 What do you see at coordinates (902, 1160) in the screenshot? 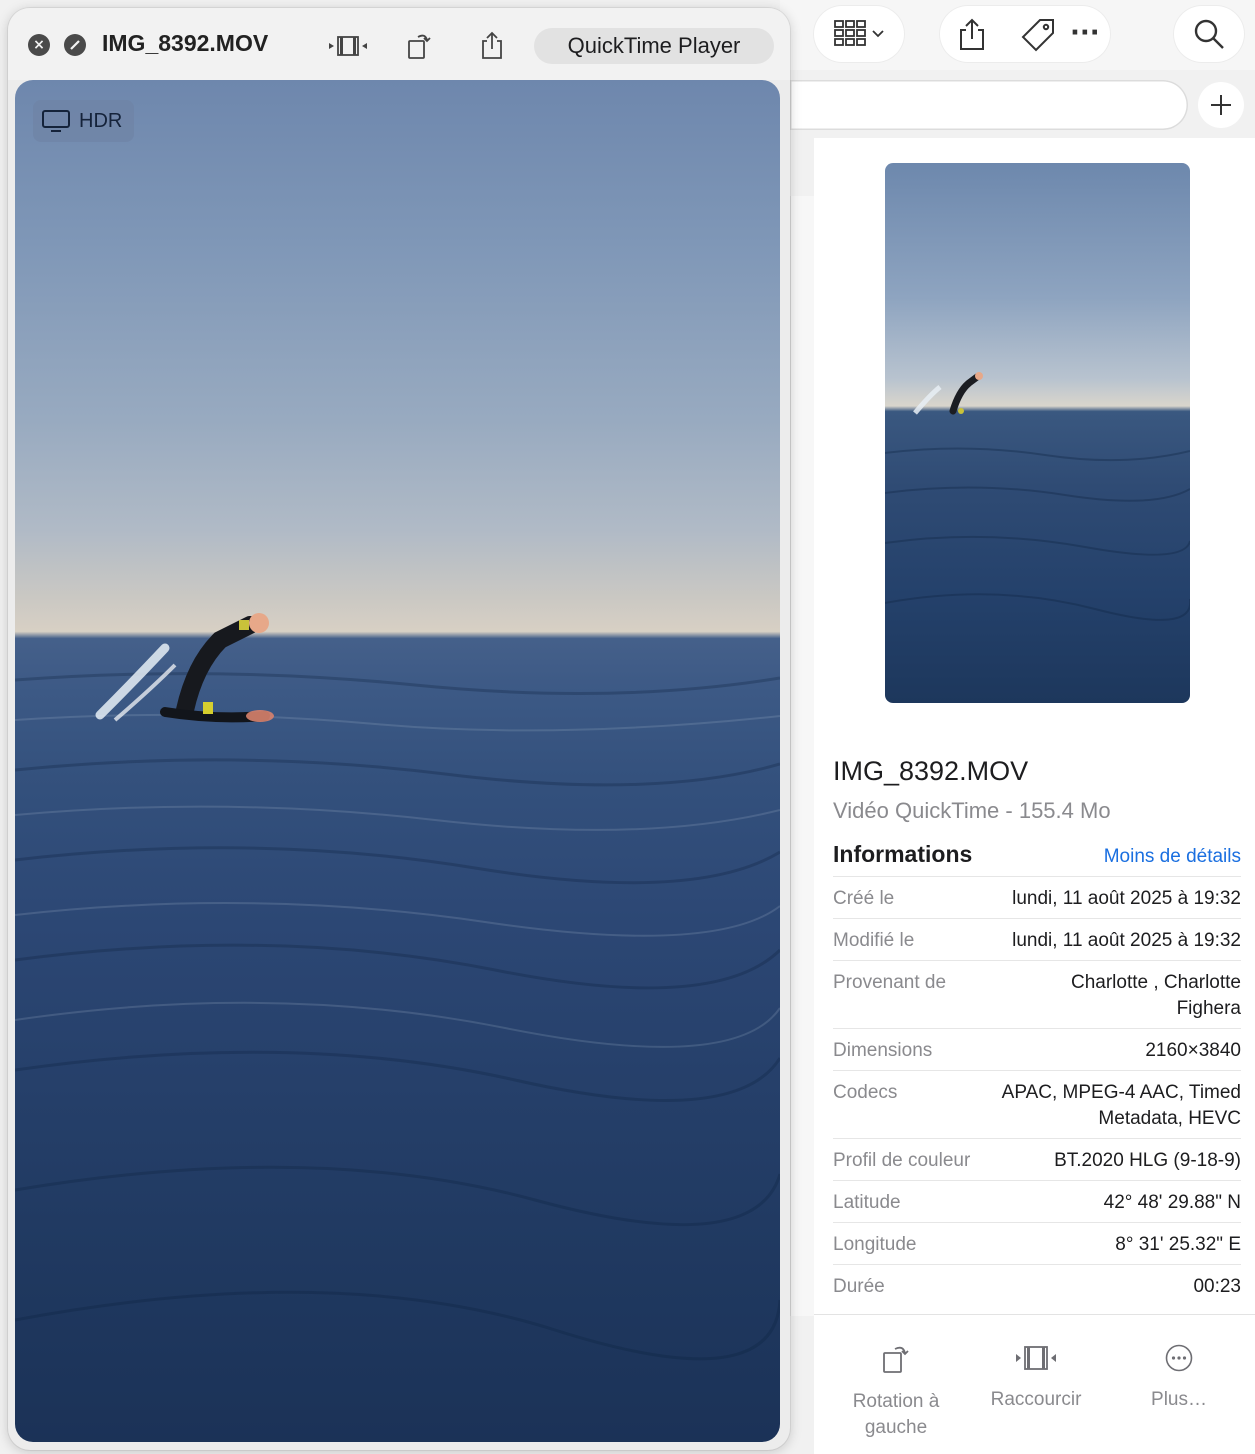
I see `info-row-label: Profil de couleur` at bounding box center [902, 1160].